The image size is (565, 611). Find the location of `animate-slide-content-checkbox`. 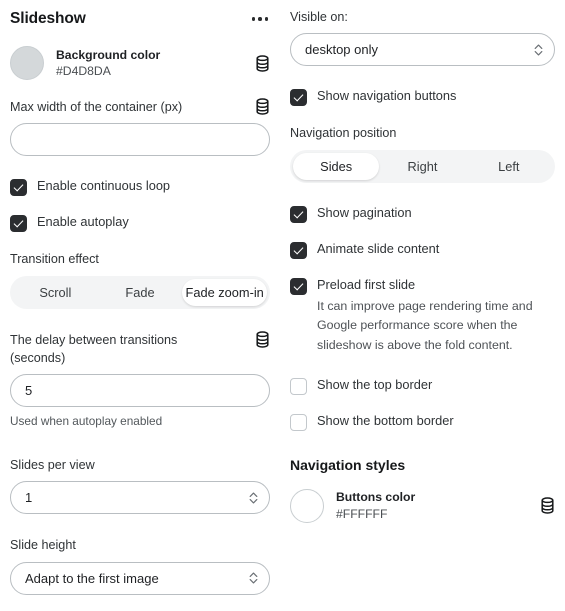

animate-slide-content-checkbox is located at coordinates (298, 250).